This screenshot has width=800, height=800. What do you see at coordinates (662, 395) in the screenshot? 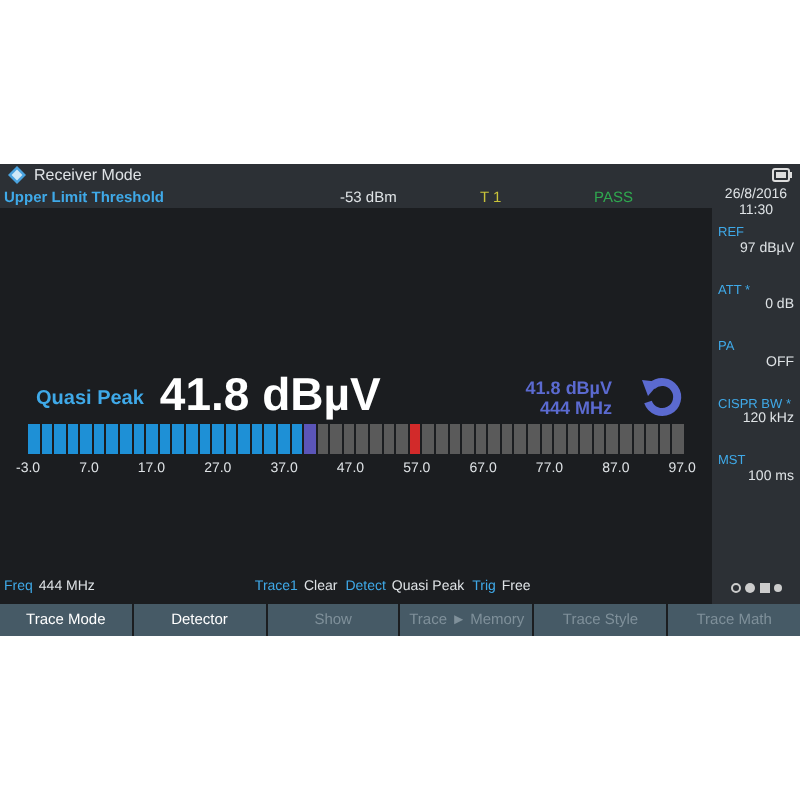
I see `undo-arrow-icon` at bounding box center [662, 395].